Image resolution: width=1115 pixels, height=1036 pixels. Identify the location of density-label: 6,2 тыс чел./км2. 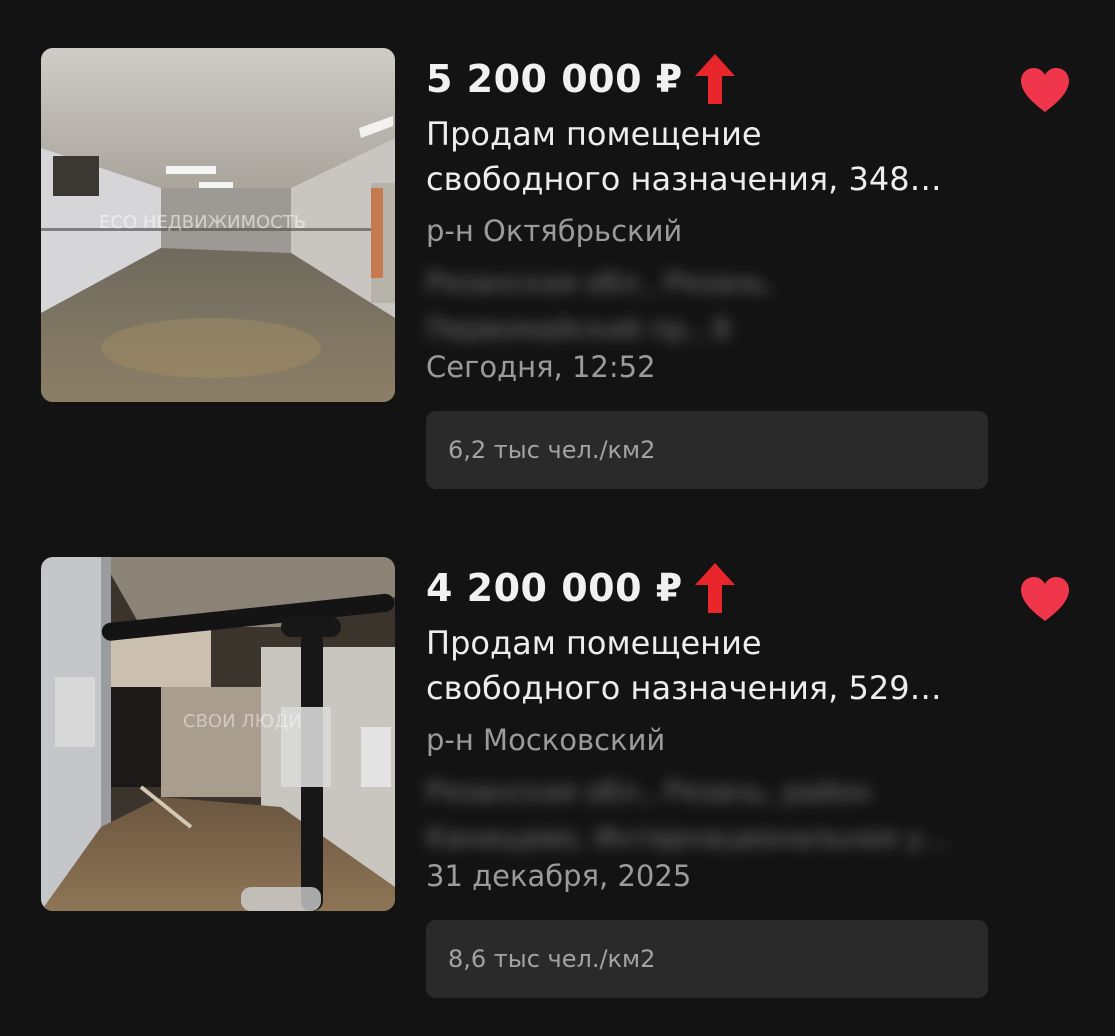
(552, 450).